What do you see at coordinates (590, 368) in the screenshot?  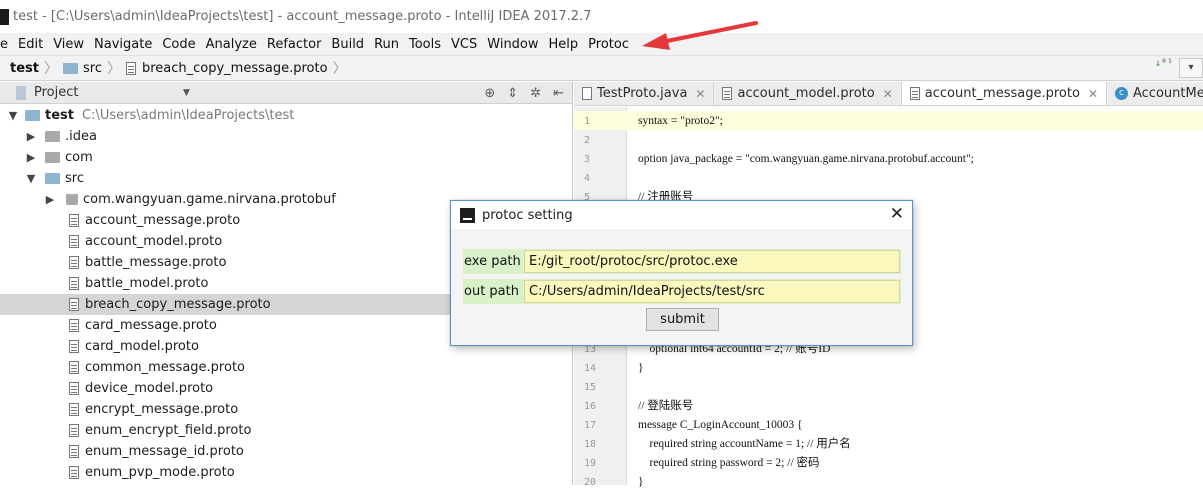 I see `line-number: 14` at bounding box center [590, 368].